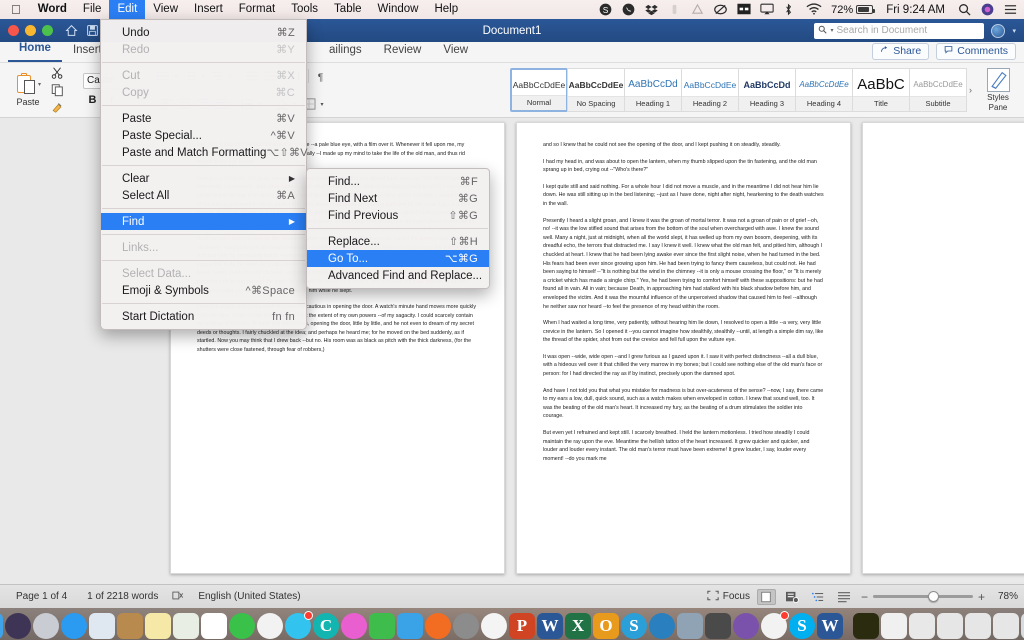  What do you see at coordinates (766, 596) in the screenshot?
I see `print-layout-view-button` at bounding box center [766, 596].